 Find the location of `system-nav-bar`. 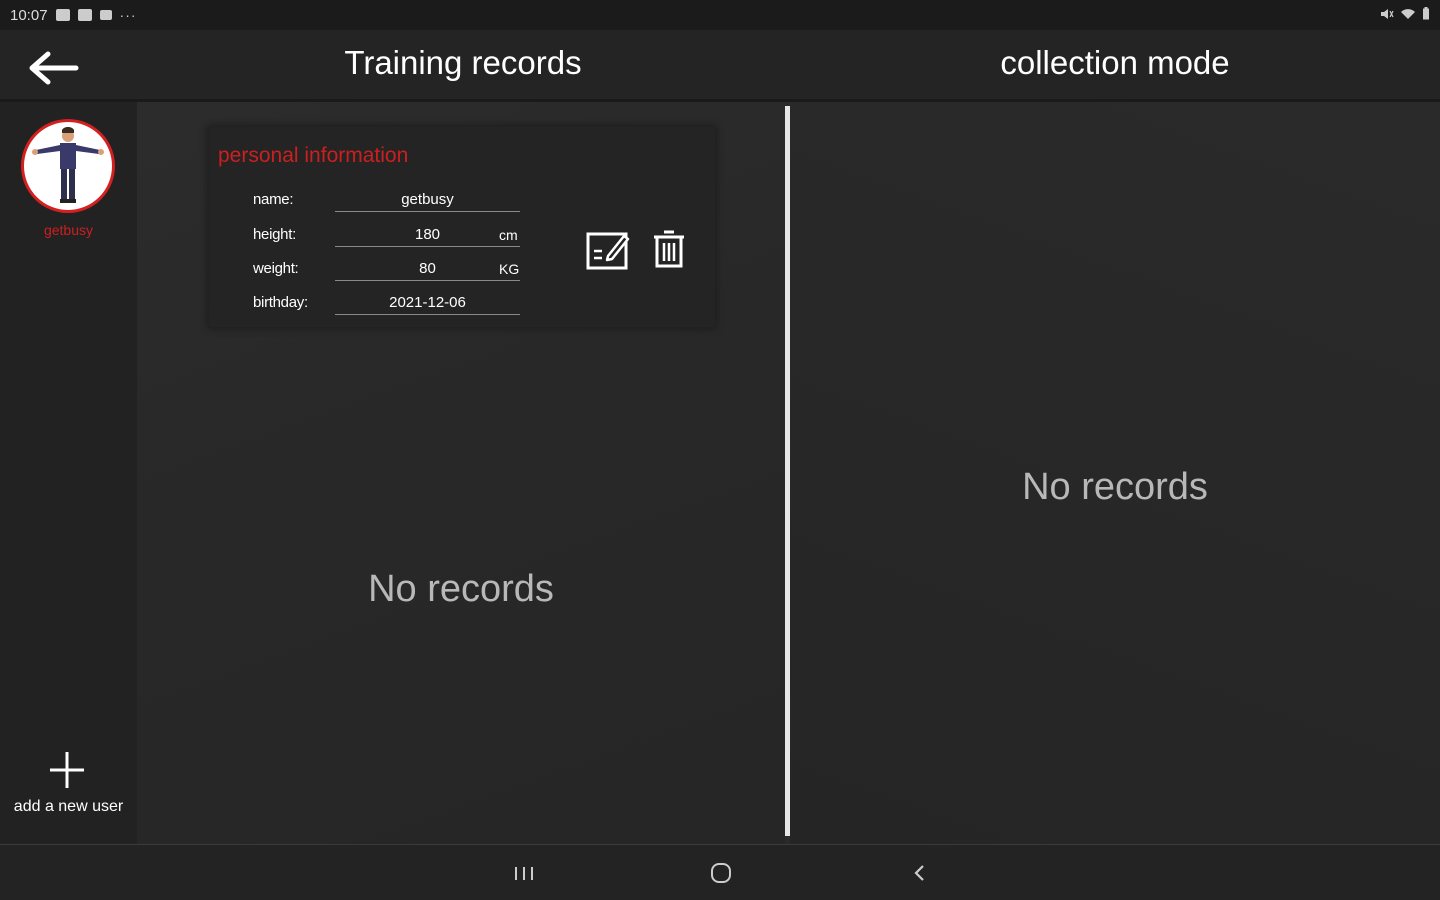

system-nav-bar is located at coordinates (720, 872).